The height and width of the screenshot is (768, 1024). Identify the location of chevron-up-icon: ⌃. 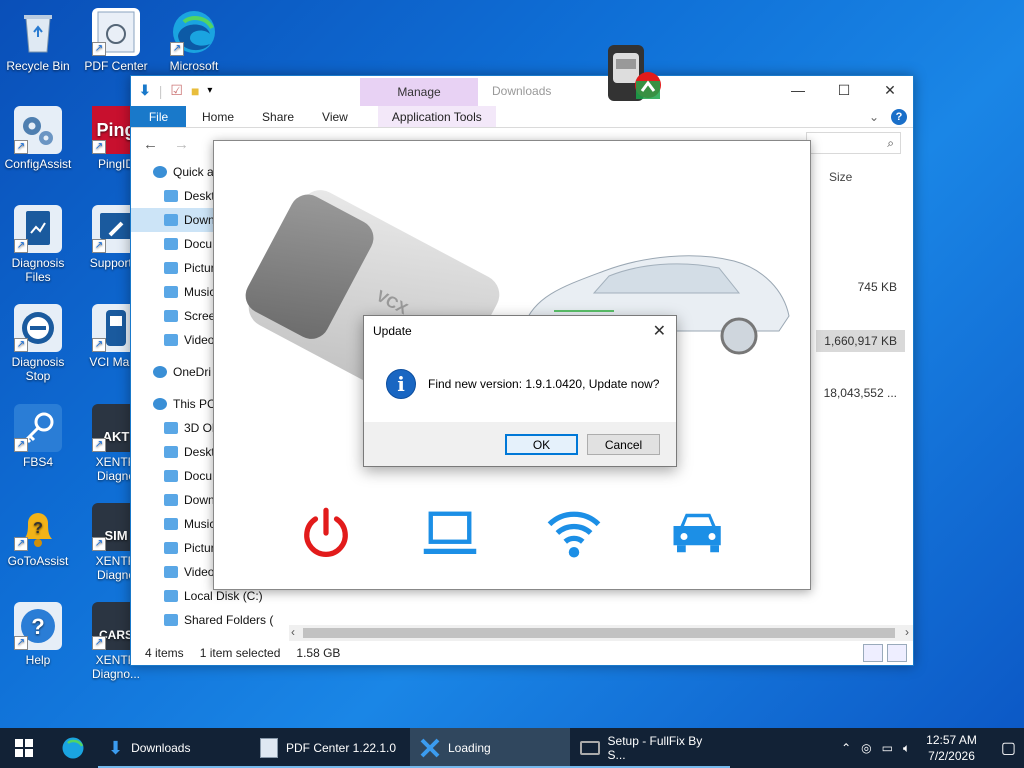
(846, 748).